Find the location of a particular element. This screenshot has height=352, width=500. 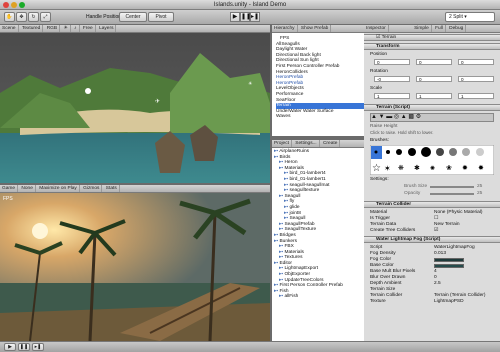

close-window-button is located at coordinates (6, 5).